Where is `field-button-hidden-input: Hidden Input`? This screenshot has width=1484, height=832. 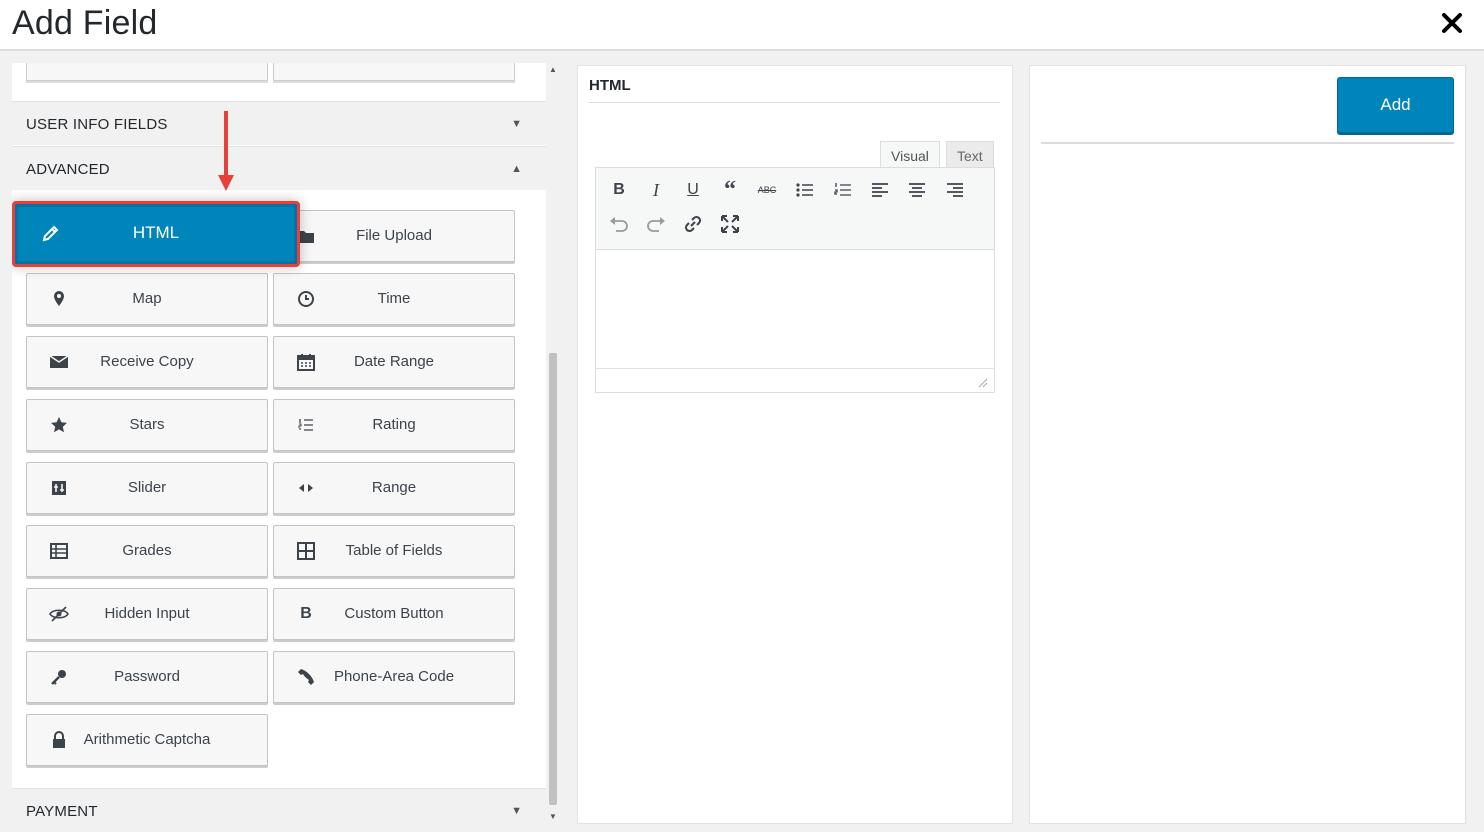 field-button-hidden-input: Hidden Input is located at coordinates (147, 614).